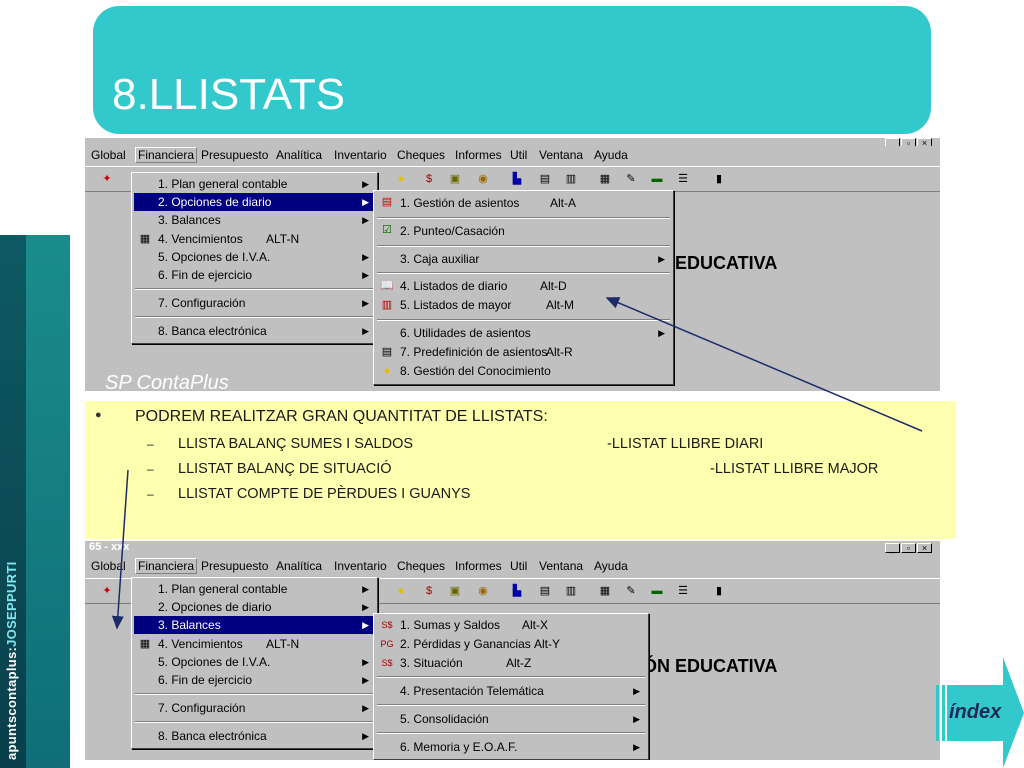 The height and width of the screenshot is (768, 1024). Describe the element at coordinates (523, 333) in the screenshot. I see `diario-item-6: 6. Utilidades de asientos ▶` at that location.